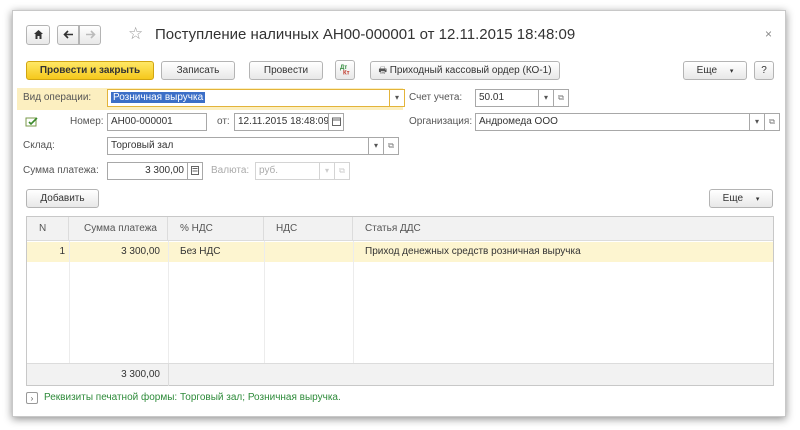  I want to click on currency-input: руб., so click(287, 171).